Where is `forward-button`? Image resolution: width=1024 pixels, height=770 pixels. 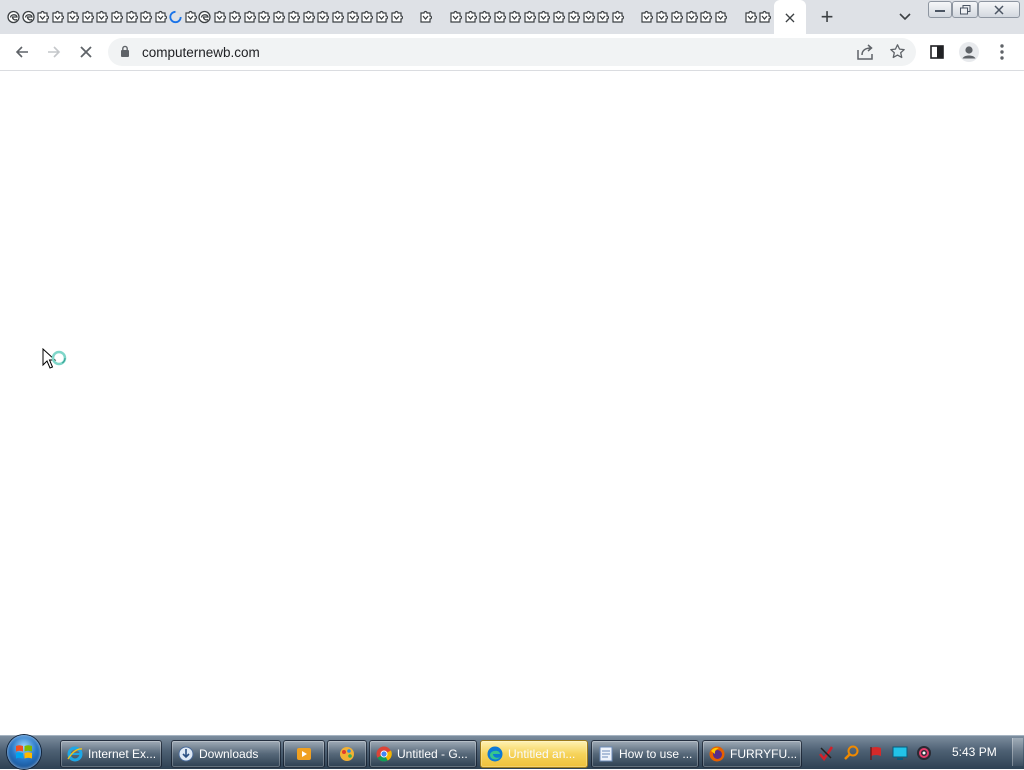 forward-button is located at coordinates (54, 52).